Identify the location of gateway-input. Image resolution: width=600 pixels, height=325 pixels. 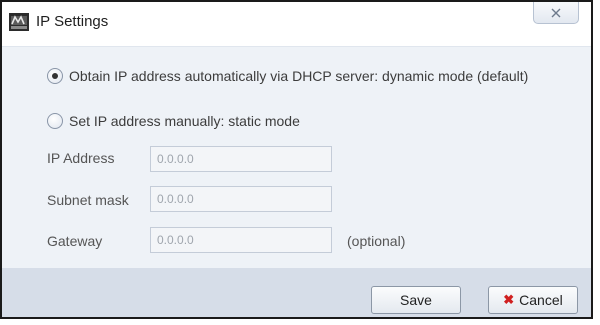
(241, 240).